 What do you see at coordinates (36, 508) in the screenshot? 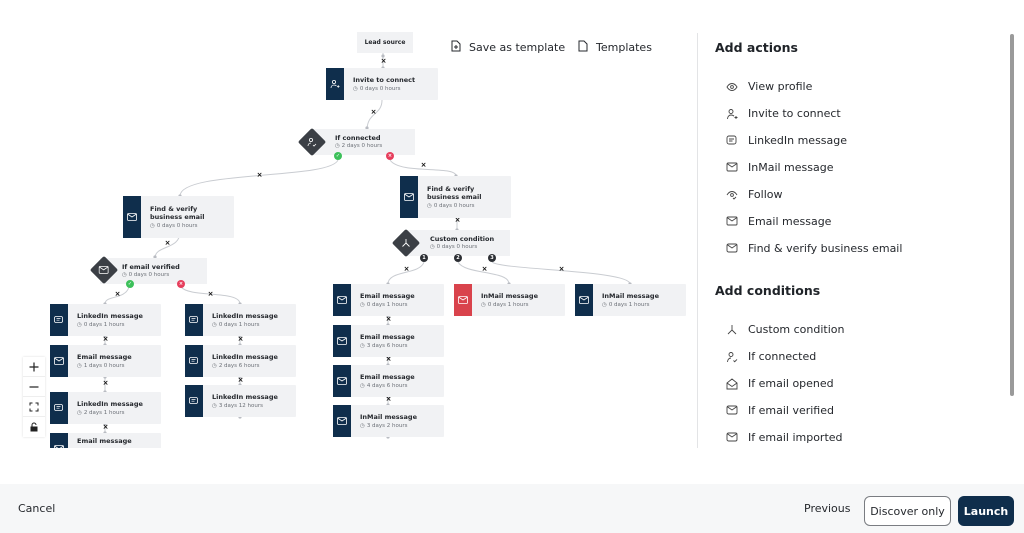
I see `cancel-button: Cancel` at bounding box center [36, 508].